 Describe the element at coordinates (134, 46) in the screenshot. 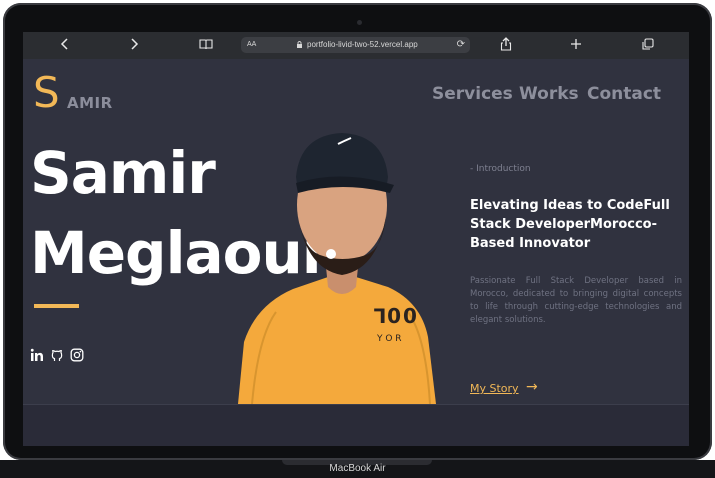

I see `chevron-right-icon` at that location.